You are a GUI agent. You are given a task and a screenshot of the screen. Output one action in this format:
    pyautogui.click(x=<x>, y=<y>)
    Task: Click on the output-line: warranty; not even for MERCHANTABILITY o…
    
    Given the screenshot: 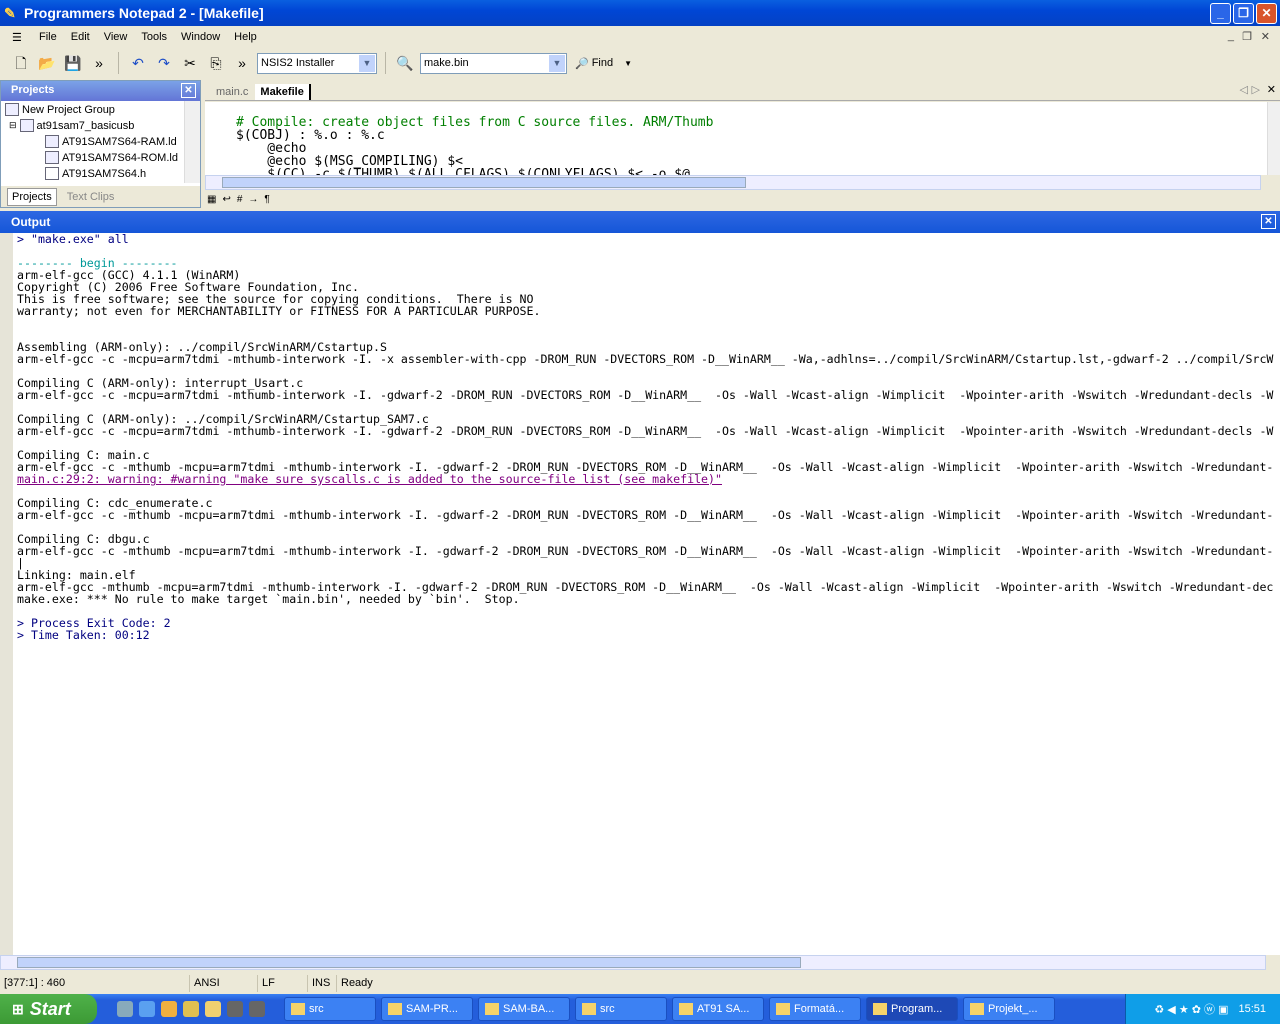 What is the action you would take?
    pyautogui.click(x=279, y=311)
    